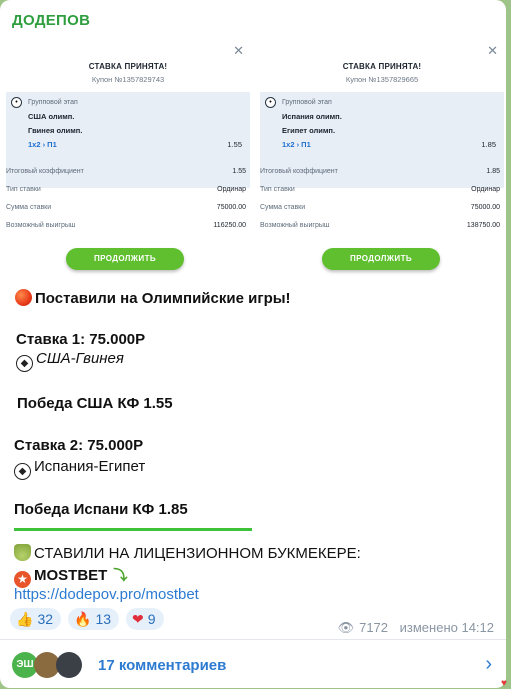 The height and width of the screenshot is (689, 511). What do you see at coordinates (128, 175) in the screenshot?
I see `summary-row: Итоговый коэффициент 1.55` at bounding box center [128, 175].